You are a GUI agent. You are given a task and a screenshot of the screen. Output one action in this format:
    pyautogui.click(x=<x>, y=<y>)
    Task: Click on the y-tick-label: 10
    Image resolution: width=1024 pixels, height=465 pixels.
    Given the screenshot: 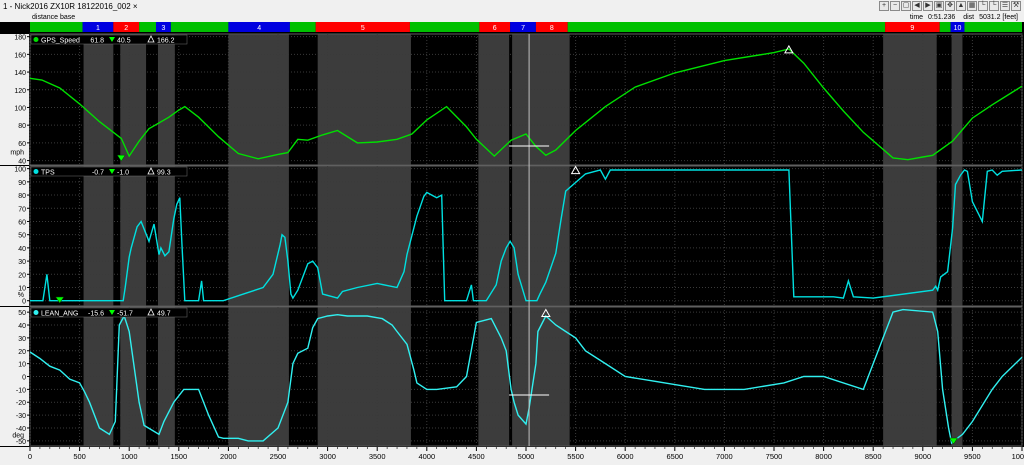 What is the action you would take?
    pyautogui.click(x=22, y=365)
    